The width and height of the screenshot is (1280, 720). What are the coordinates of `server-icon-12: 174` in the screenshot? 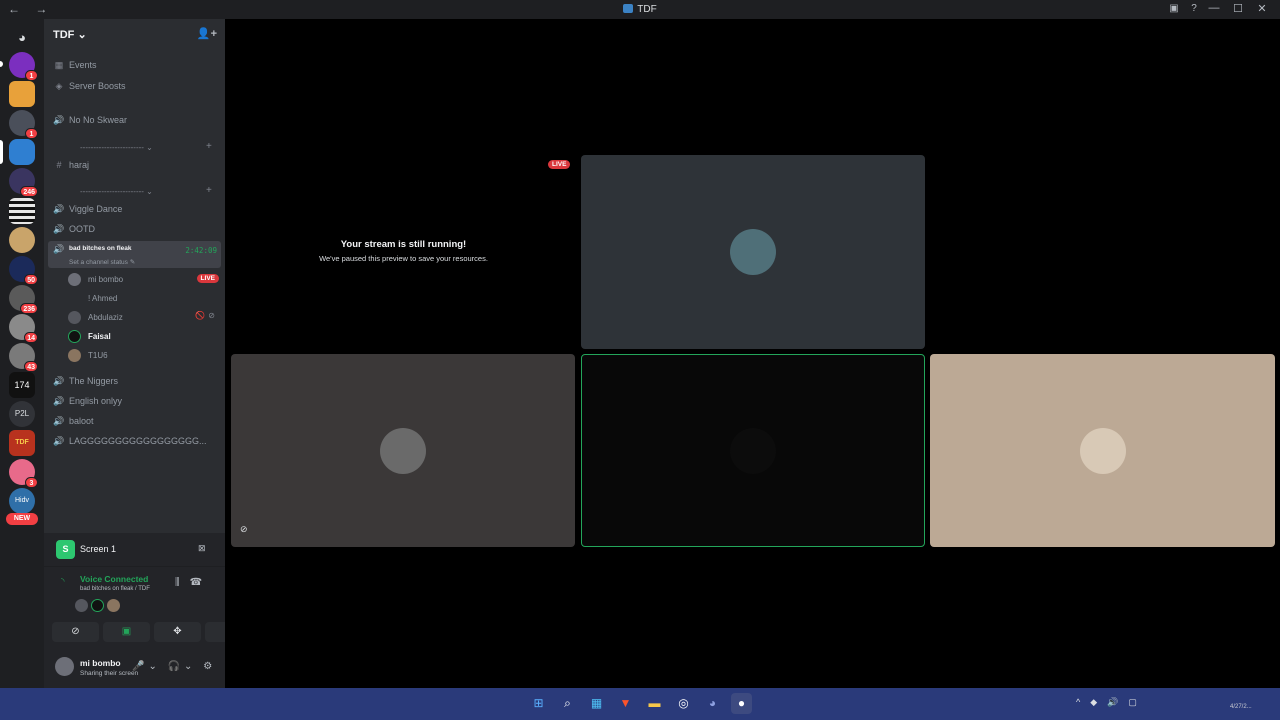 It's located at (22, 385).